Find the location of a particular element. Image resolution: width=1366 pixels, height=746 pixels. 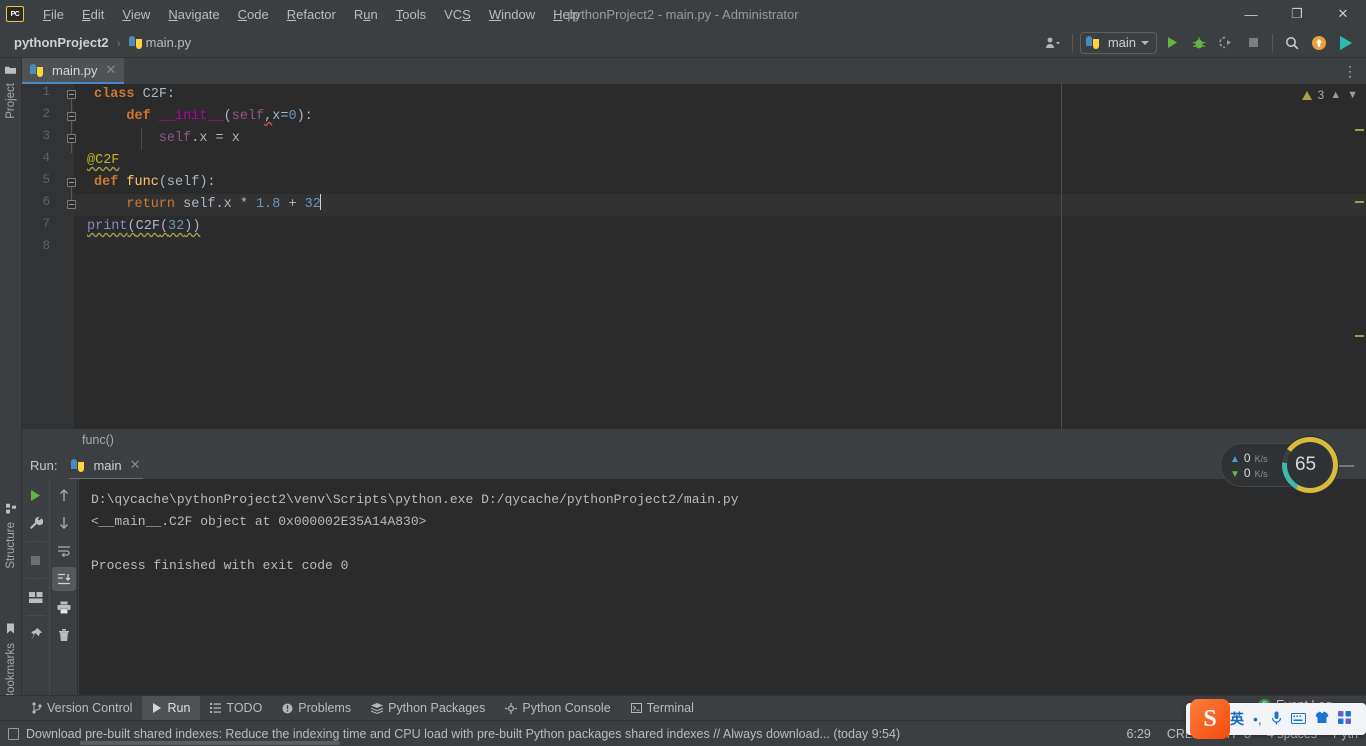

python-file-icon is located at coordinates (78, 465).